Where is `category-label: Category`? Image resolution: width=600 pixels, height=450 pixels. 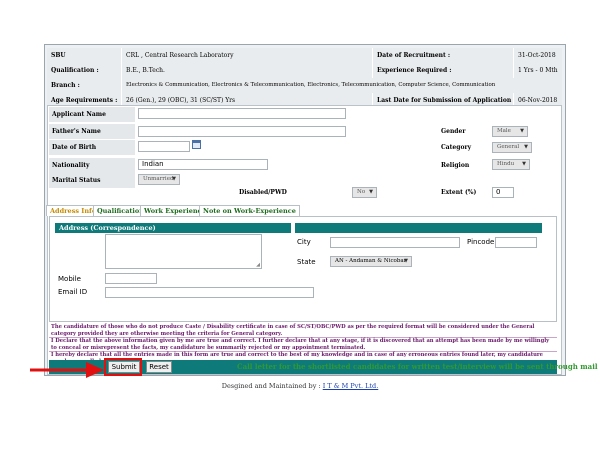 category-label: Category is located at coordinates (456, 147).